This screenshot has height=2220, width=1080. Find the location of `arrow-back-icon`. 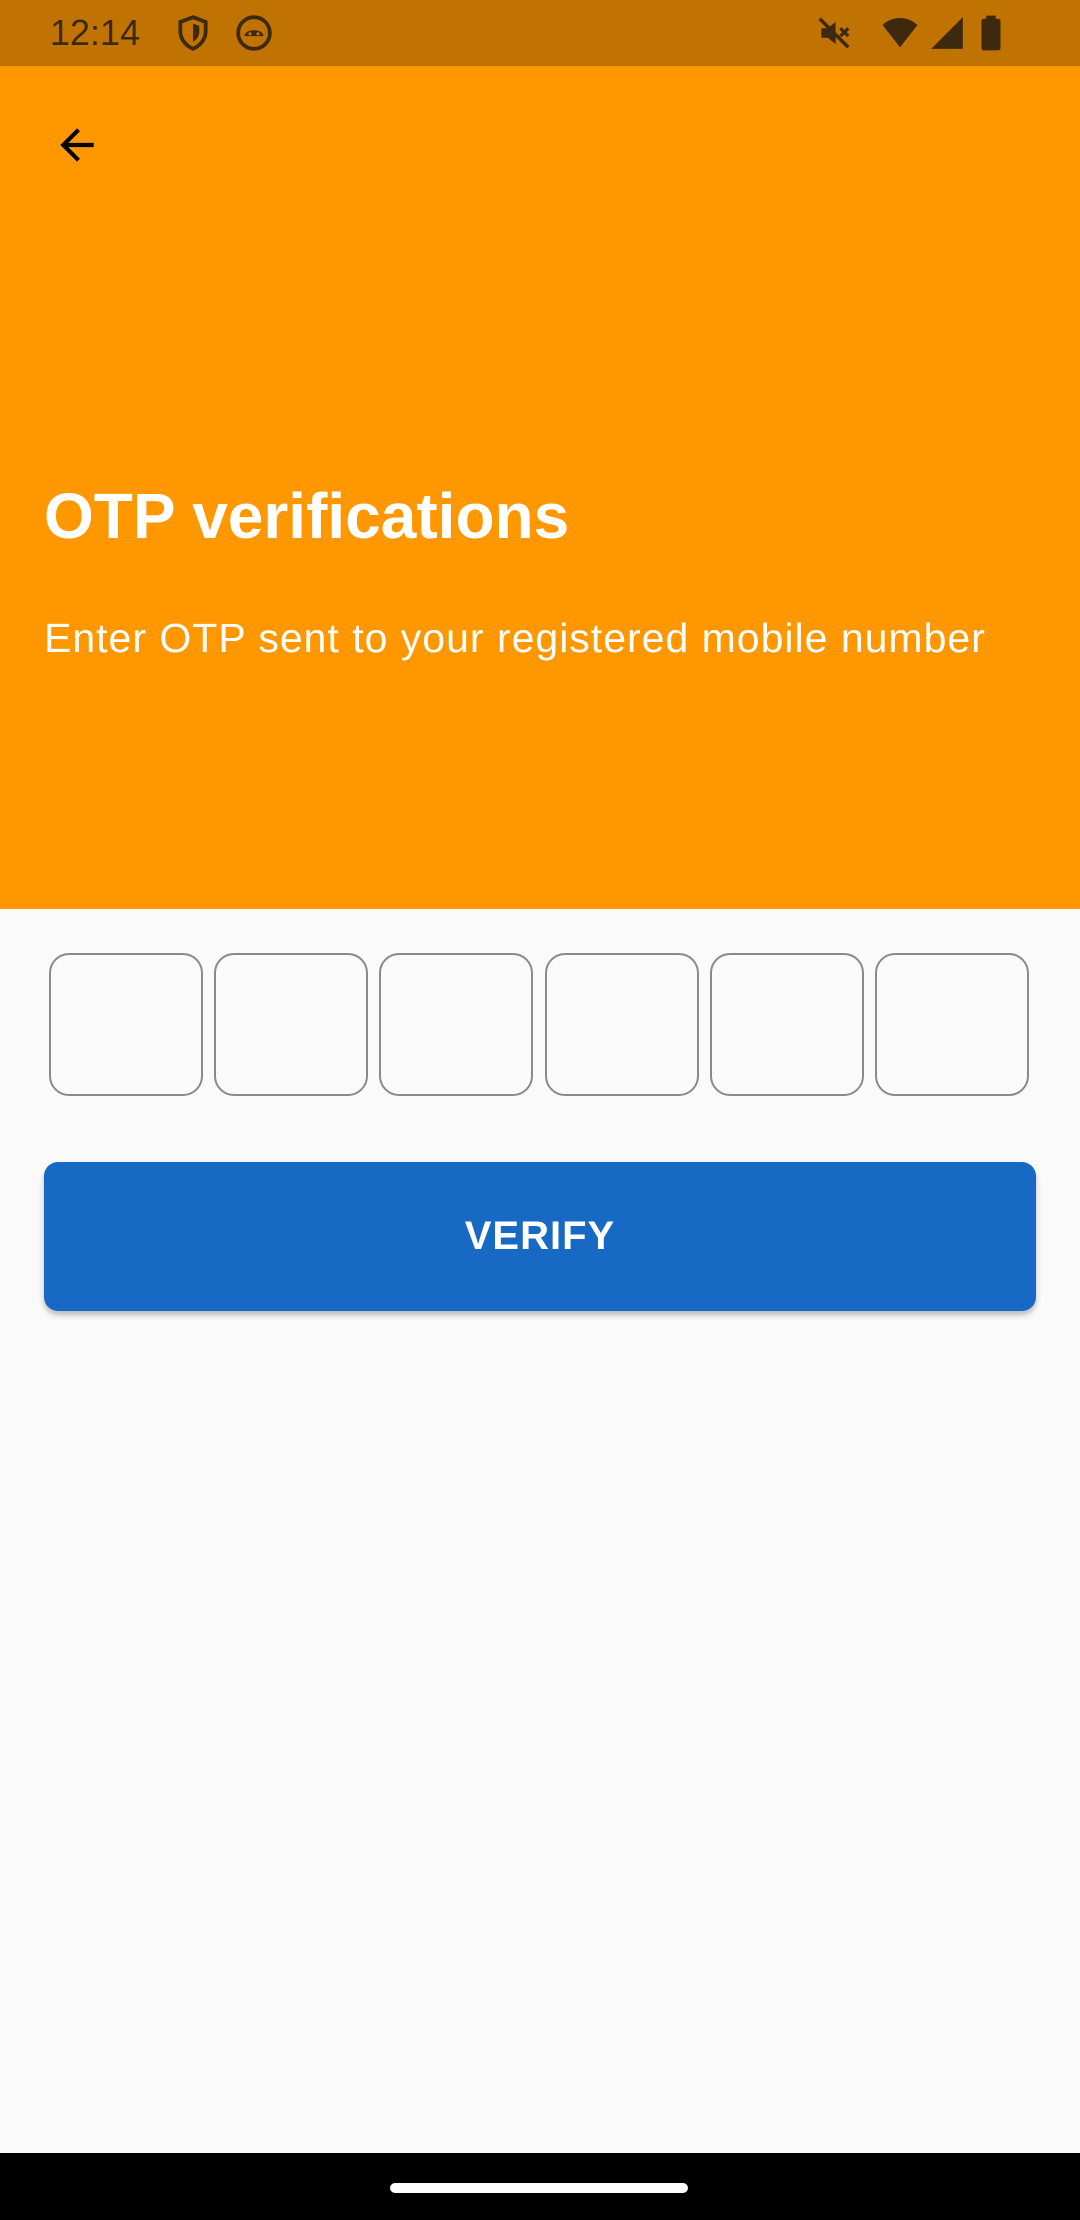

arrow-back-icon is located at coordinates (77, 147).